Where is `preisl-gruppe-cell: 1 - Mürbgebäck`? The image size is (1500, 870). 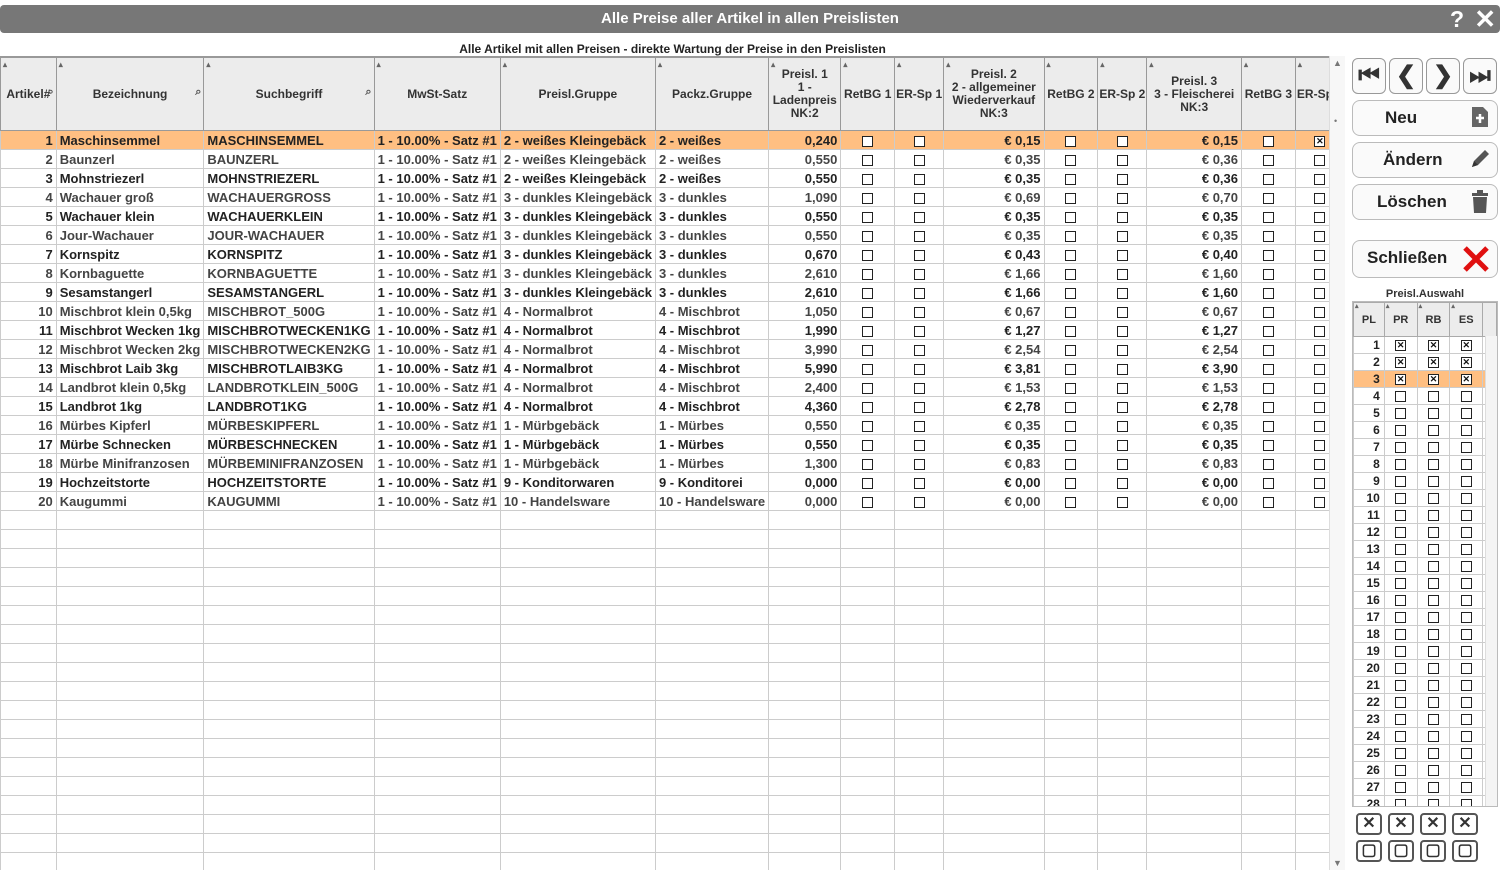
preisl-gruppe-cell: 1 - Mürbgebäck is located at coordinates (577, 463).